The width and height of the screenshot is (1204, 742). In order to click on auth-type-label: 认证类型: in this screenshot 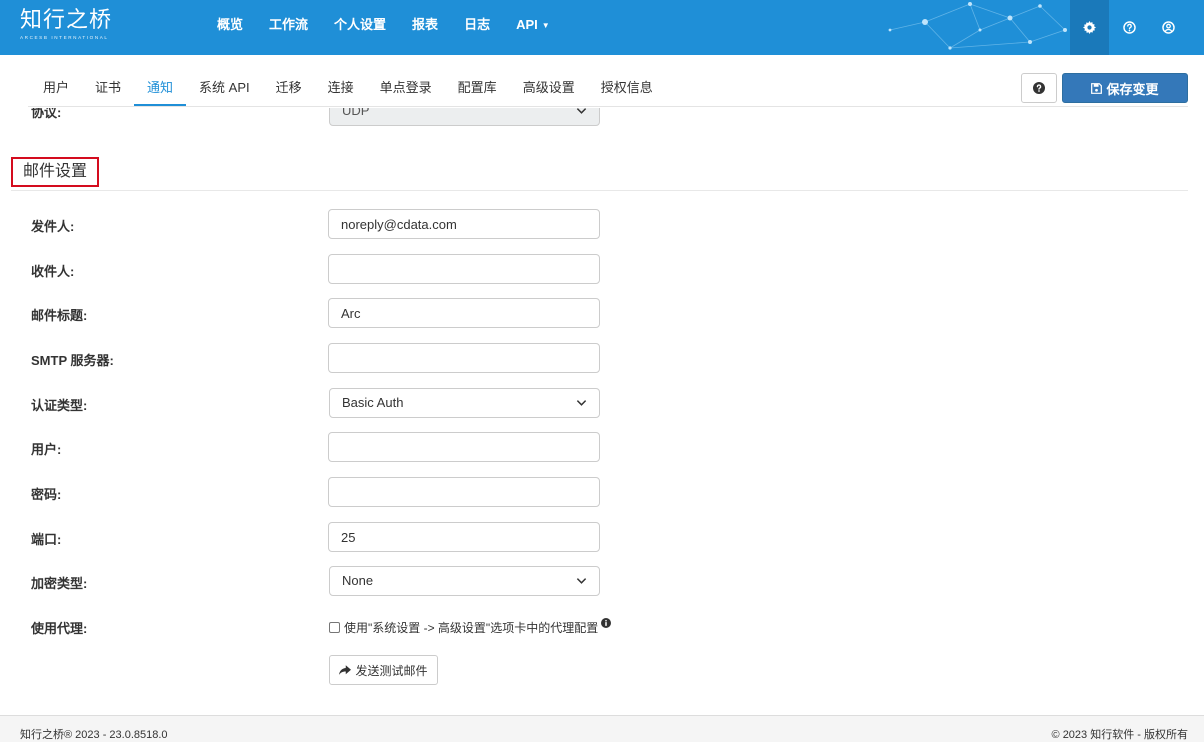, I will do `click(59, 405)`.